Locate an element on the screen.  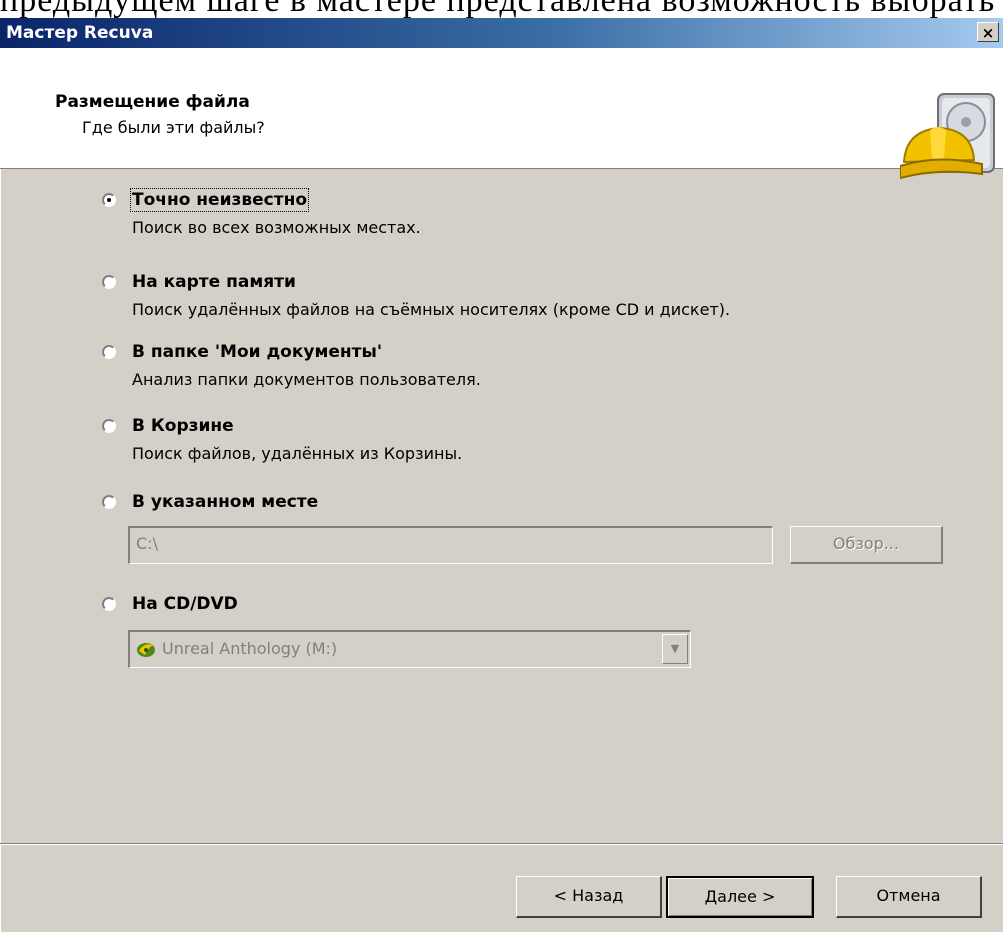
option-unknown-desc: Поиск во всех возможных местах. is located at coordinates (276, 227).